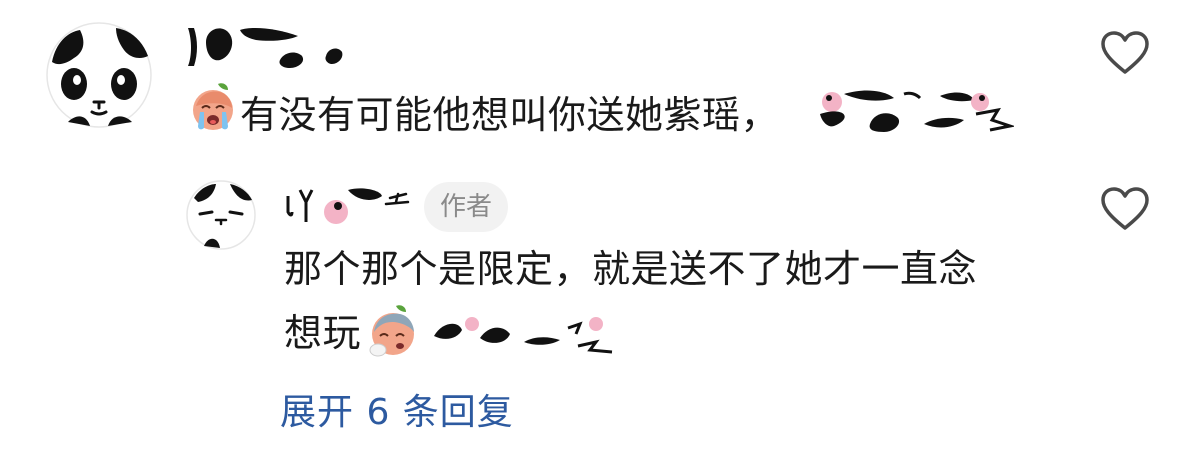  I want to click on expand-replies-link: 展开 6 条回复, so click(397, 413).